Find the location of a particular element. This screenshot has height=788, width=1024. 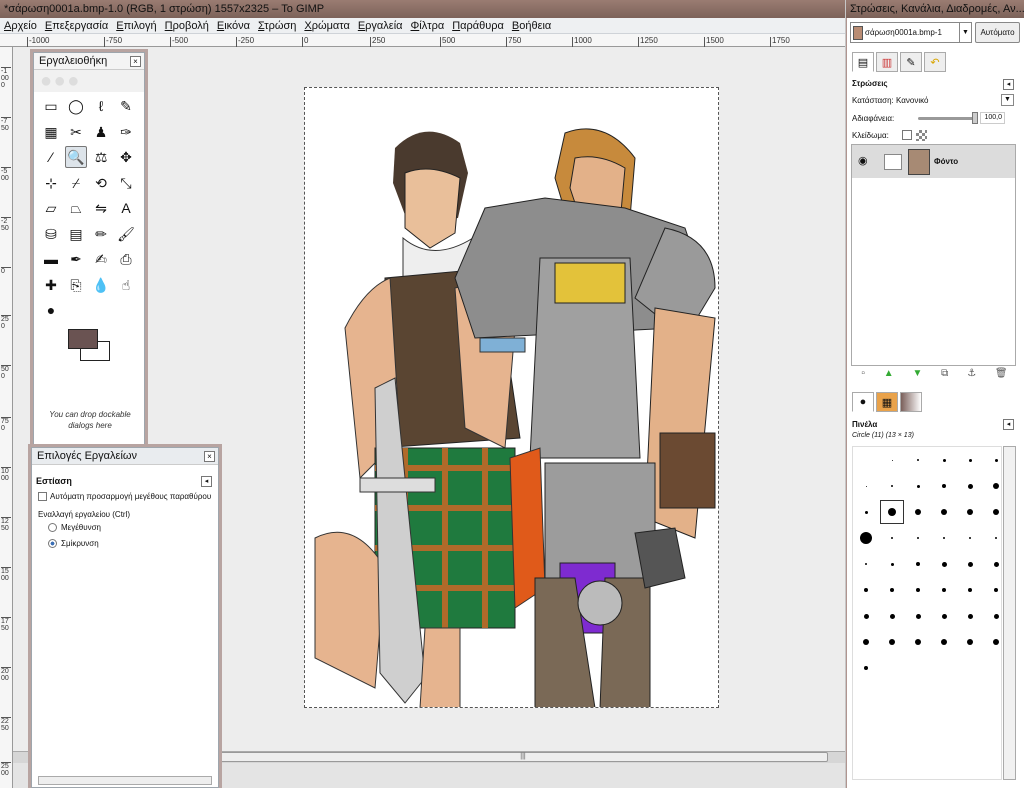

rotate-icon: ⟲ is located at coordinates (101, 183).